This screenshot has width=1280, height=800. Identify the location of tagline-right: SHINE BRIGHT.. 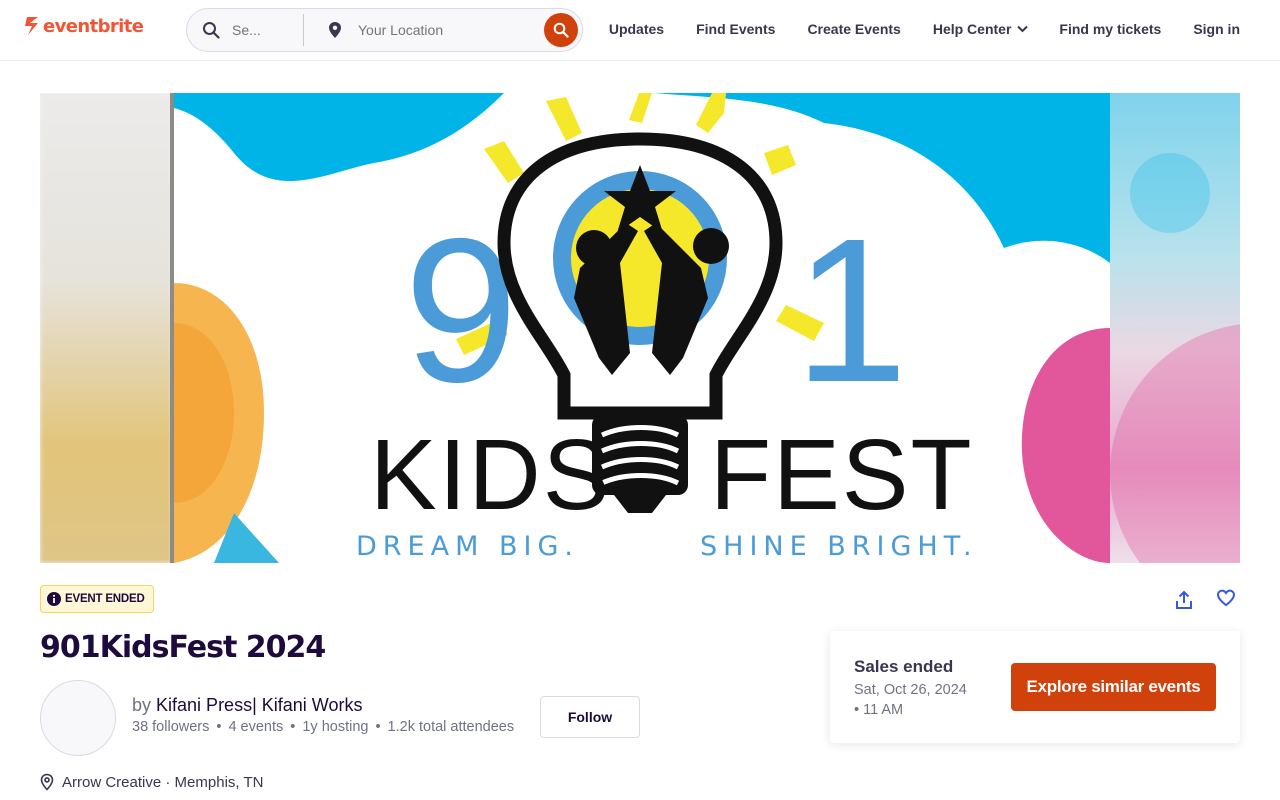
(839, 546).